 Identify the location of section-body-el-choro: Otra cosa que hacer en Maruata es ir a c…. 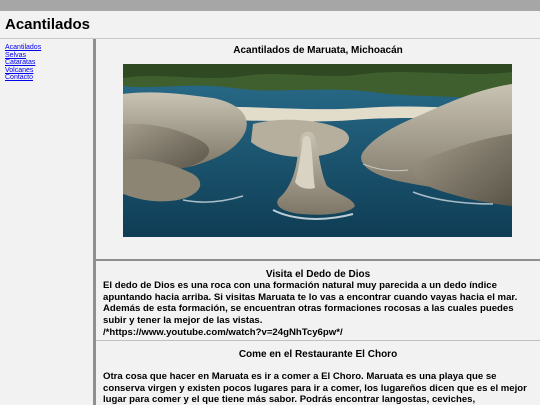
(315, 388).